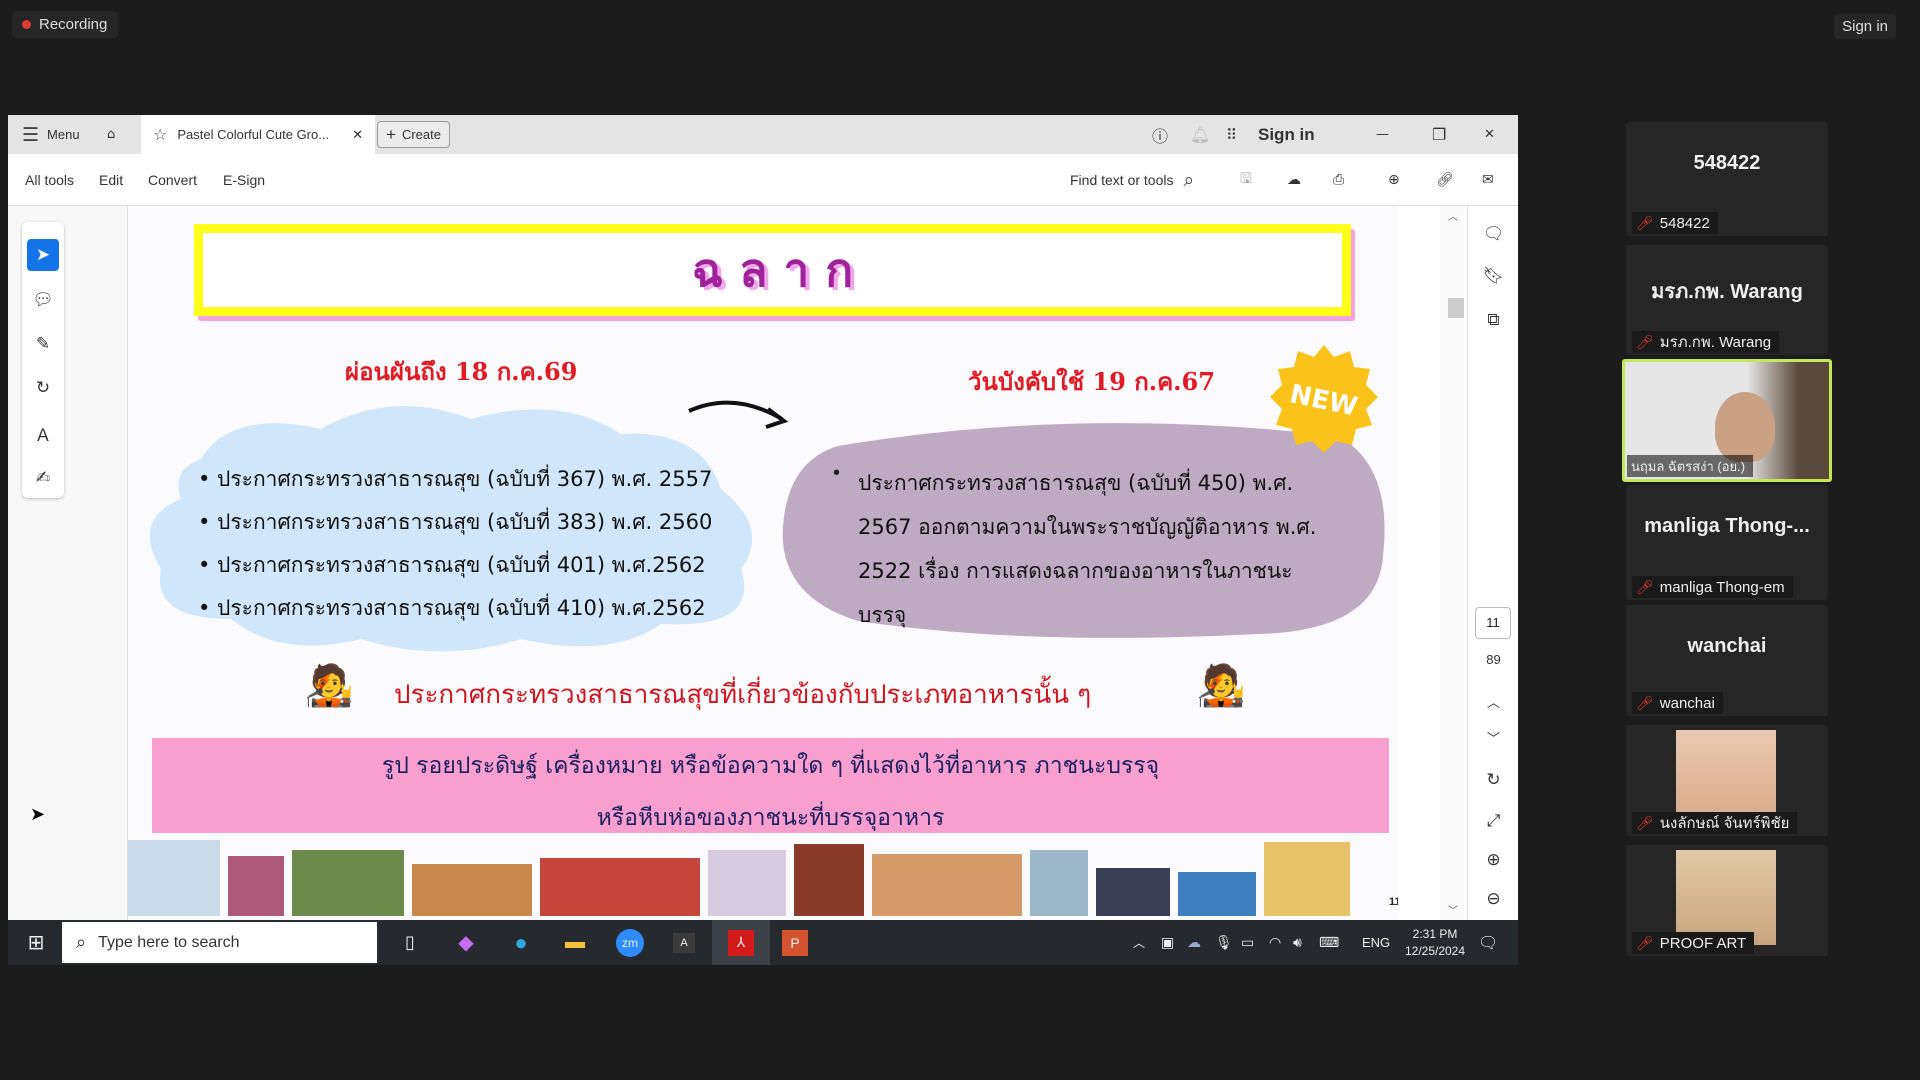 The height and width of the screenshot is (1080, 1920). Describe the element at coordinates (1493, 780) in the screenshot. I see `rotate-icon: ↻` at that location.